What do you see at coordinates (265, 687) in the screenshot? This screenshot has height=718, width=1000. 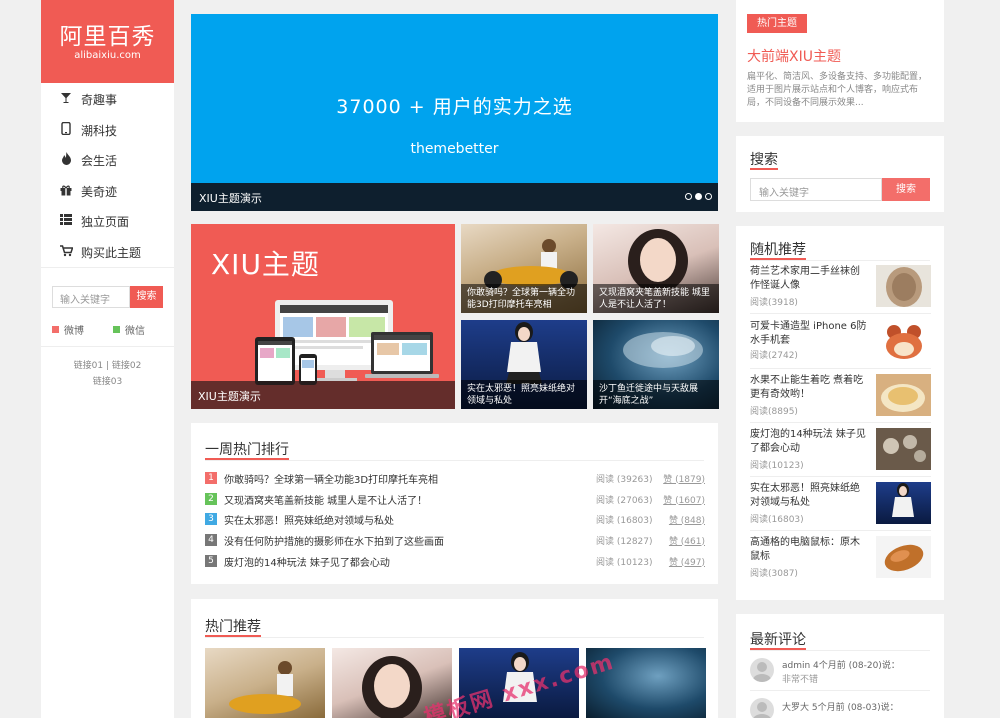 I see `motorcycle-image` at bounding box center [265, 687].